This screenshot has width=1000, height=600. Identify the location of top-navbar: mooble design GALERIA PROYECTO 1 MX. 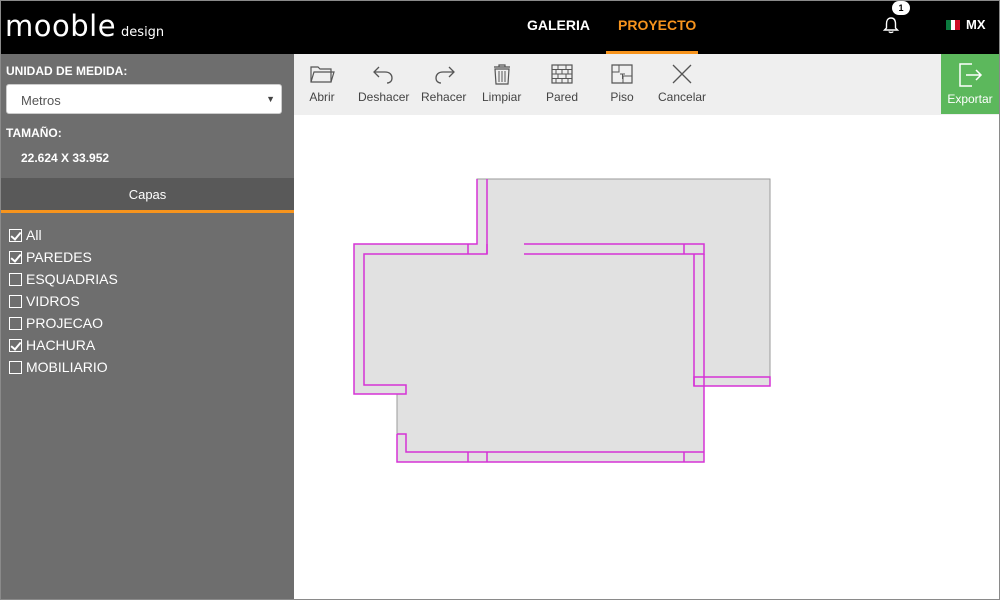
(500, 27).